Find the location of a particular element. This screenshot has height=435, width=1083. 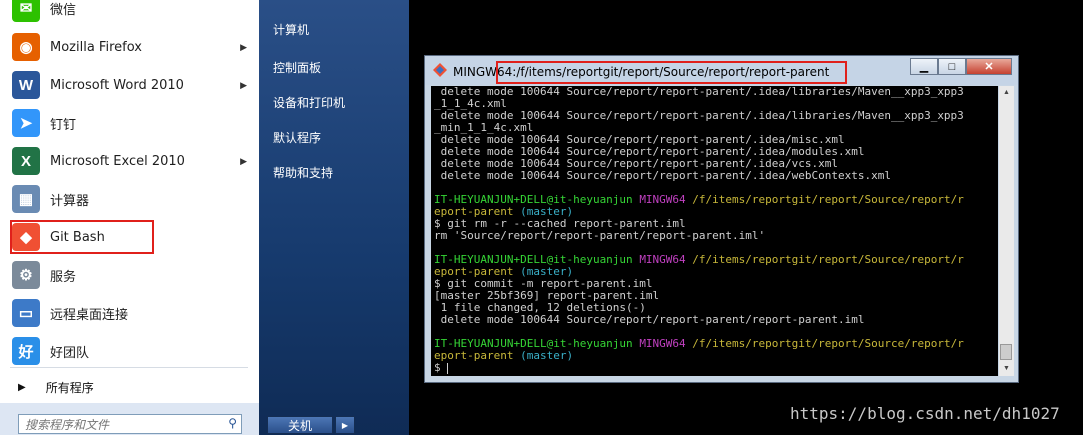

excel-icon: X is located at coordinates (26, 161).